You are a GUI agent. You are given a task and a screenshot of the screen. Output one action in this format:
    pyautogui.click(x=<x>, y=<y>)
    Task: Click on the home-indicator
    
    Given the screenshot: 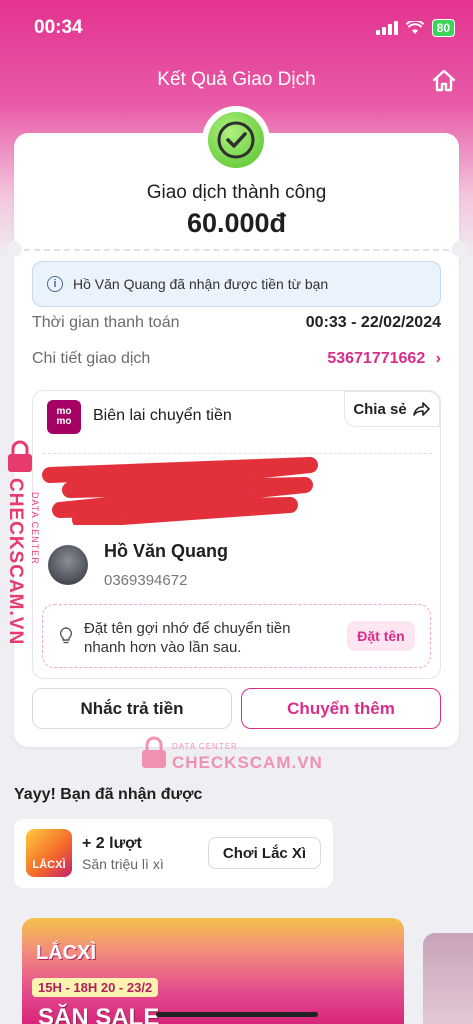 What is the action you would take?
    pyautogui.click(x=237, y=1014)
    